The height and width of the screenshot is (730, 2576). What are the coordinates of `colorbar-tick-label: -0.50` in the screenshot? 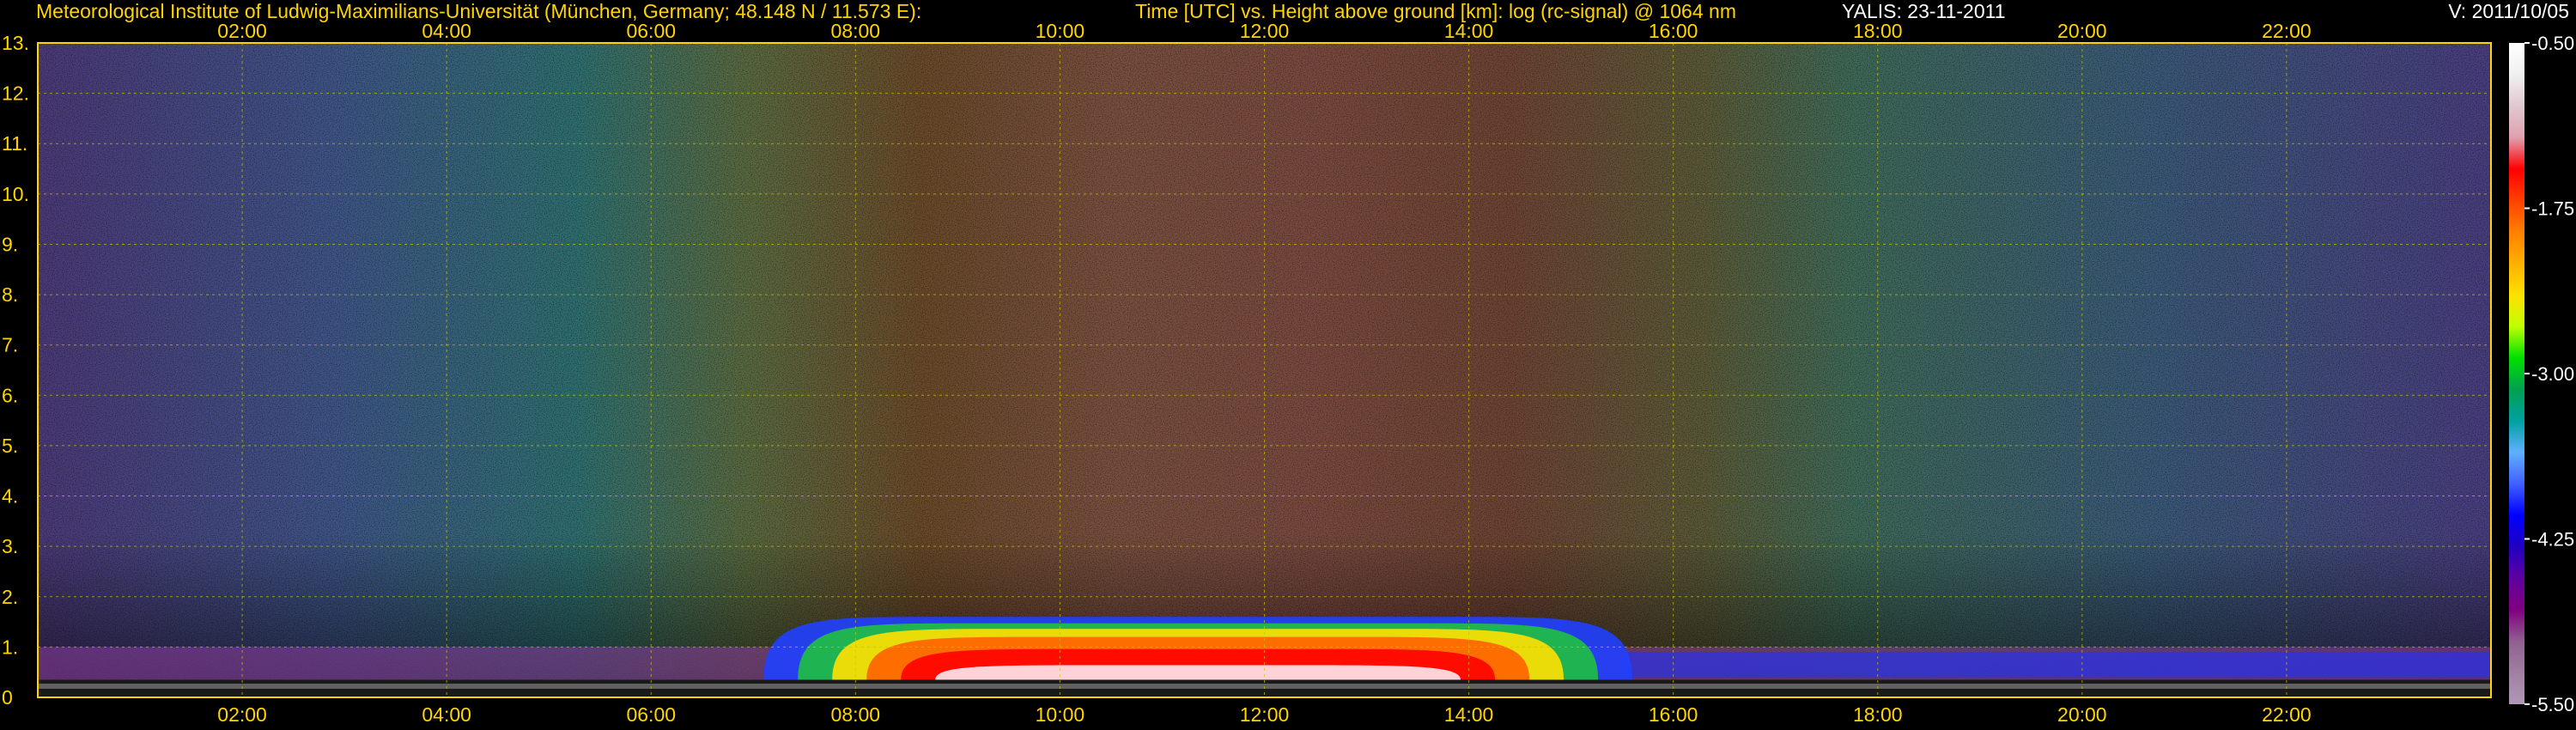 It's located at (2552, 43).